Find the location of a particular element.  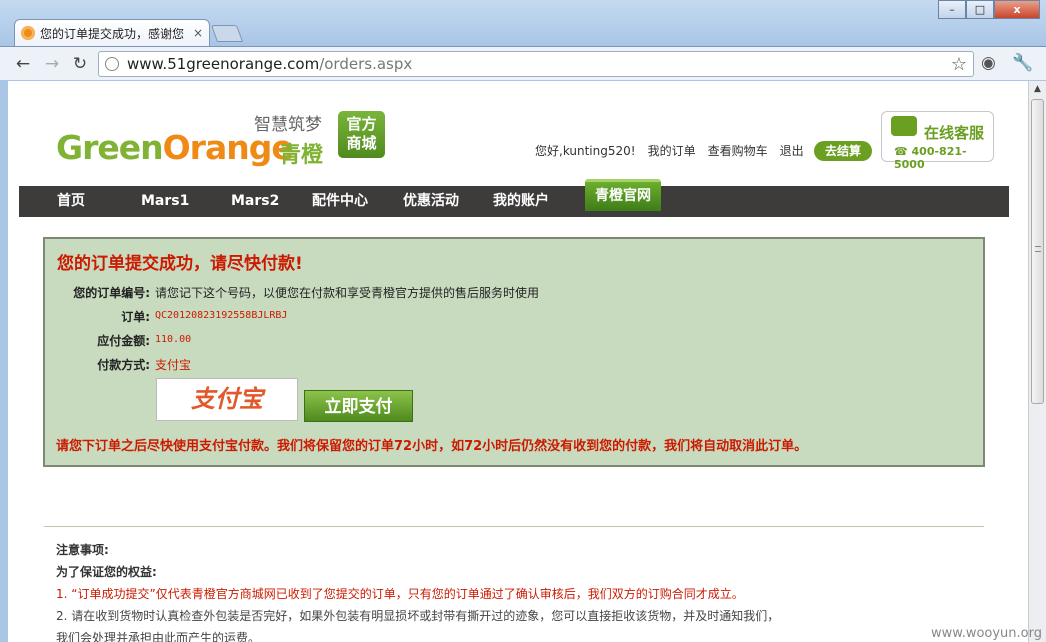

page-globe-icon is located at coordinates (112, 64).